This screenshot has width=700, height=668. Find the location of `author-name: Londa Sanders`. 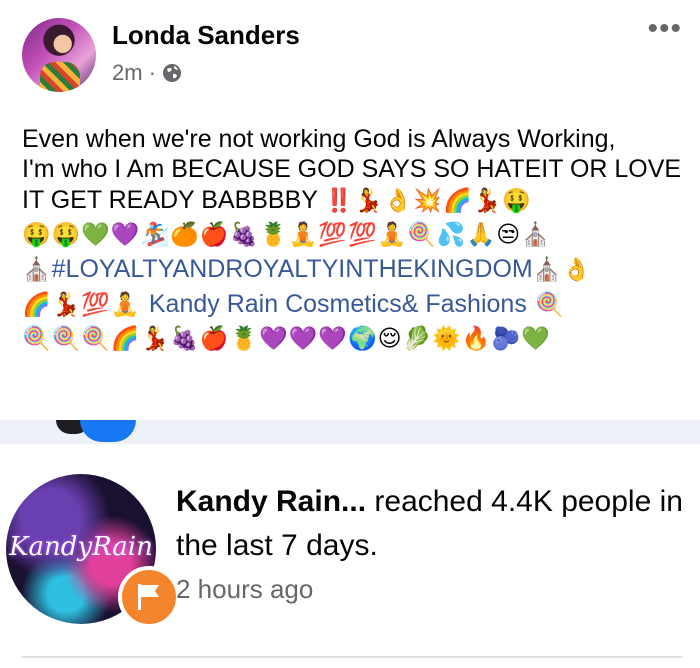

author-name: Londa Sanders is located at coordinates (206, 35).